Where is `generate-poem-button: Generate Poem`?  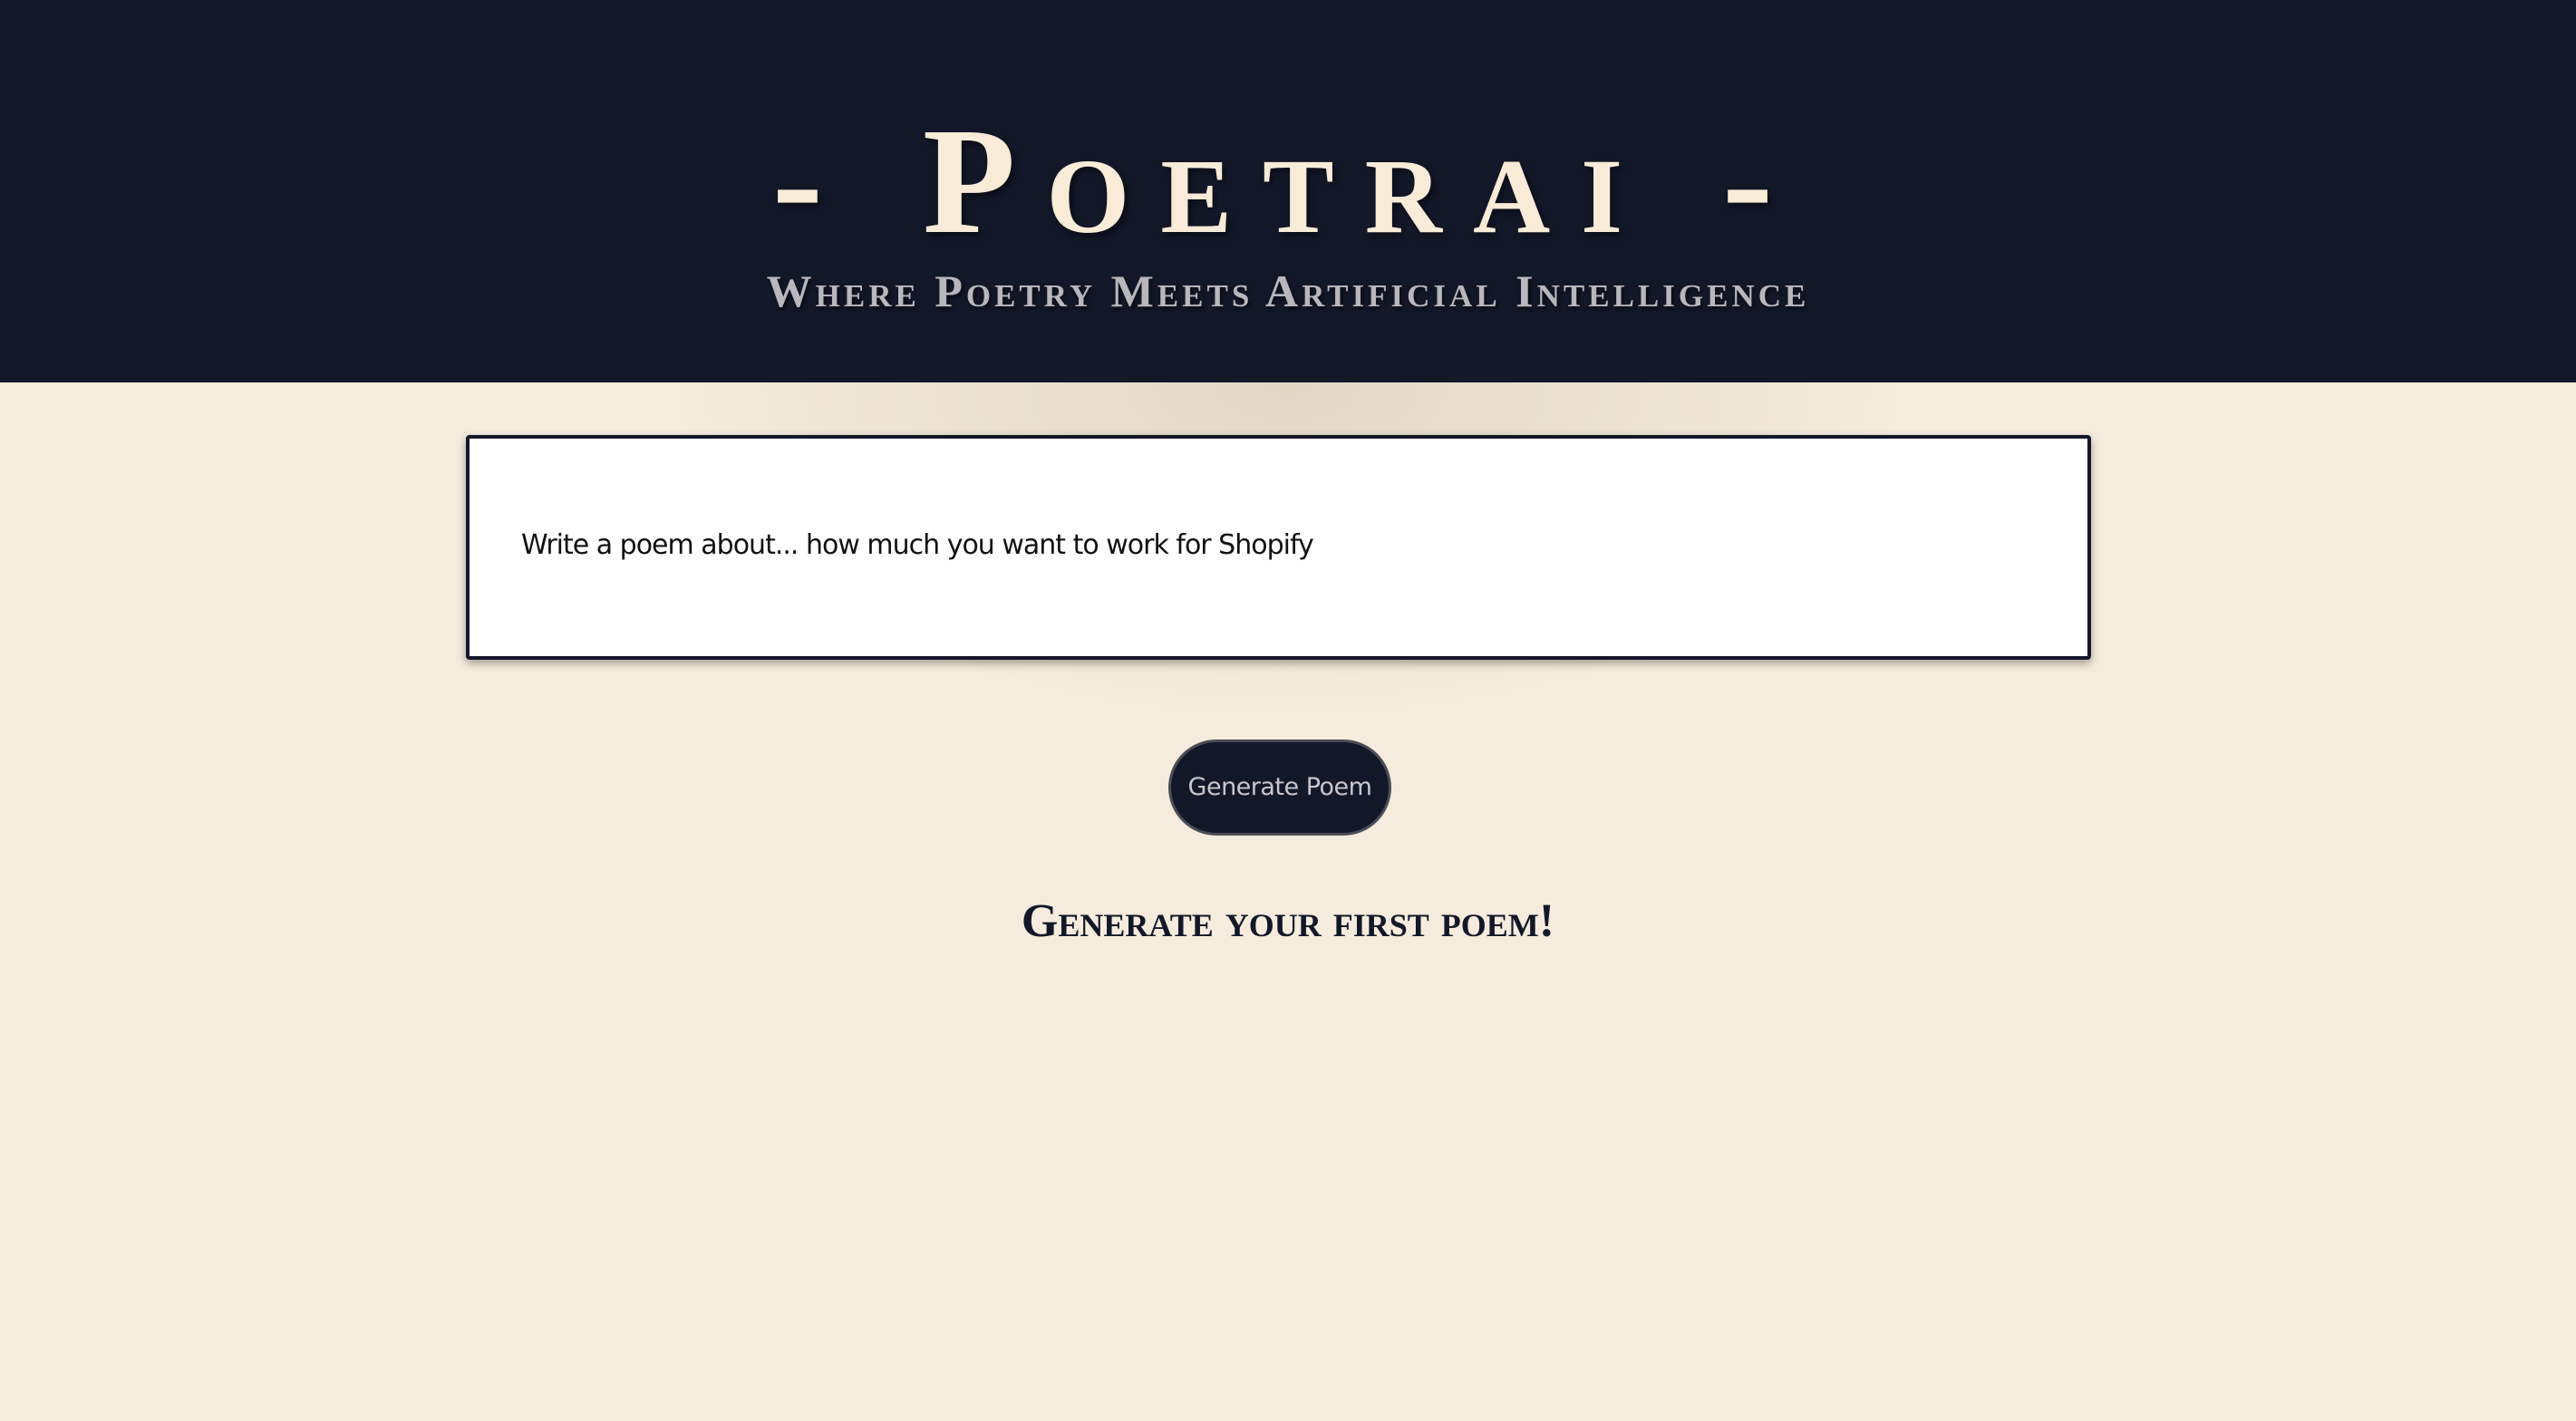
generate-poem-button: Generate Poem is located at coordinates (1279, 788).